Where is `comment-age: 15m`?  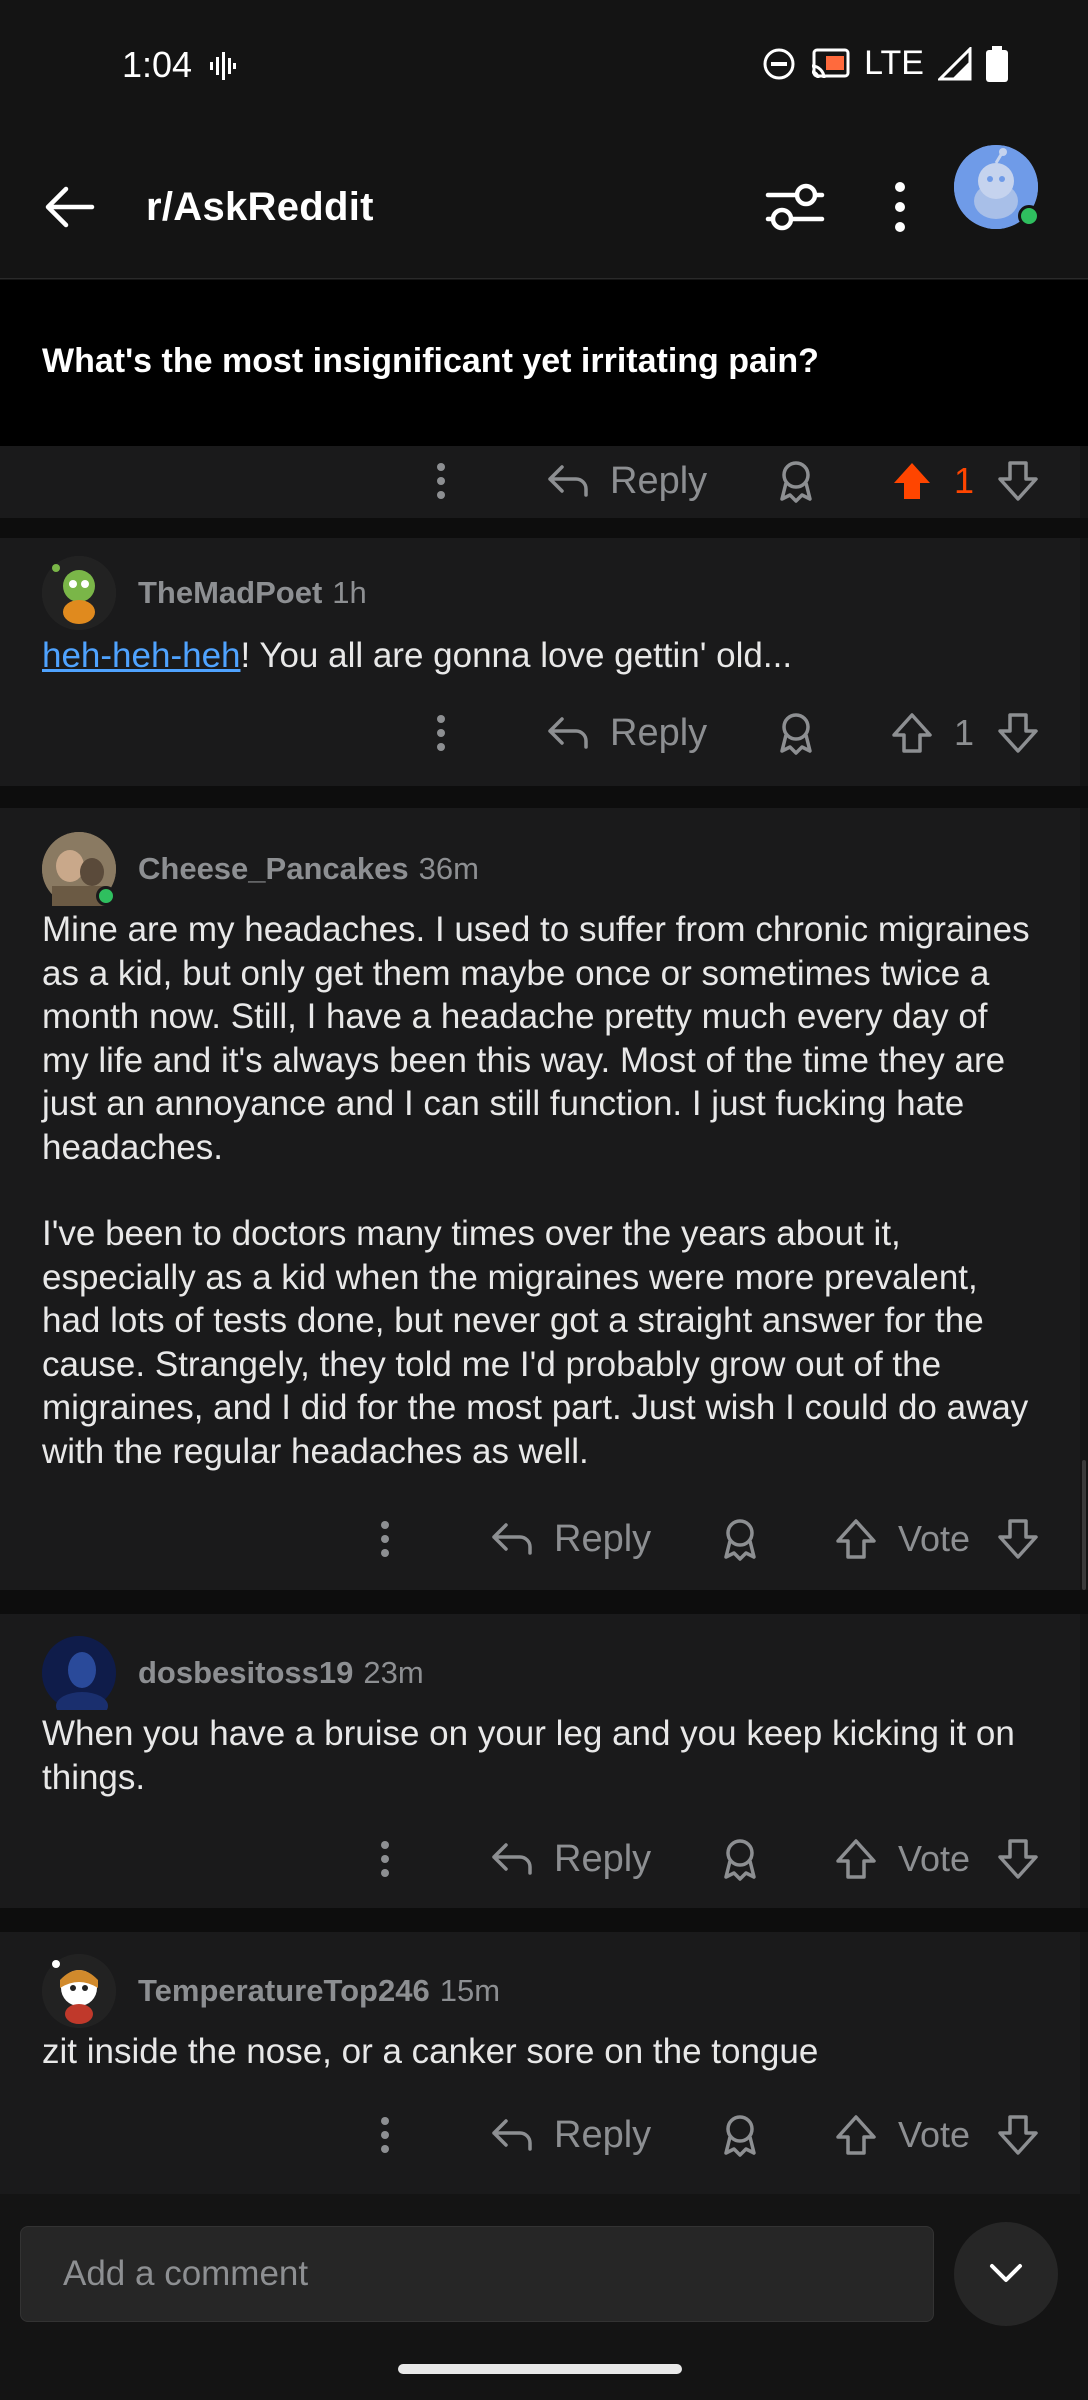
comment-age: 15m is located at coordinates (470, 1990).